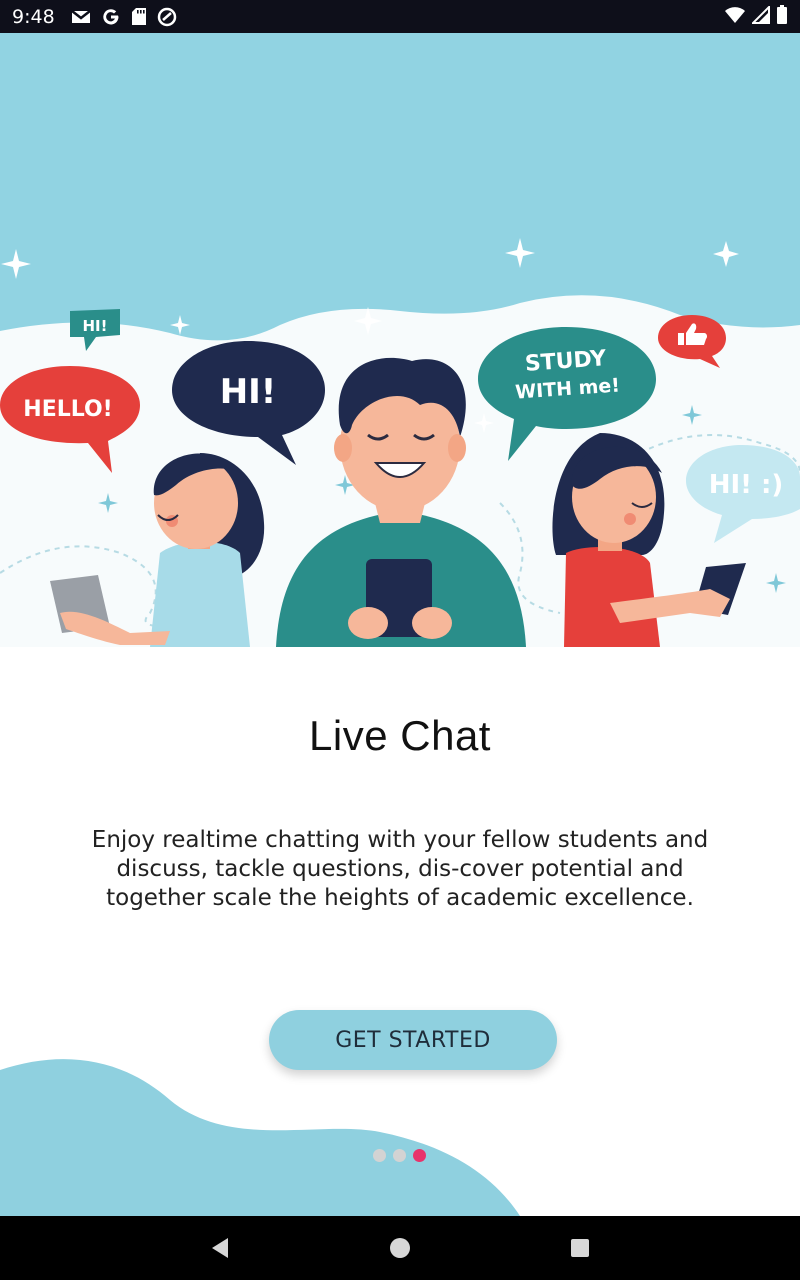 The width and height of the screenshot is (800, 1280). What do you see at coordinates (80, 17) in the screenshot?
I see `gmail-icon` at bounding box center [80, 17].